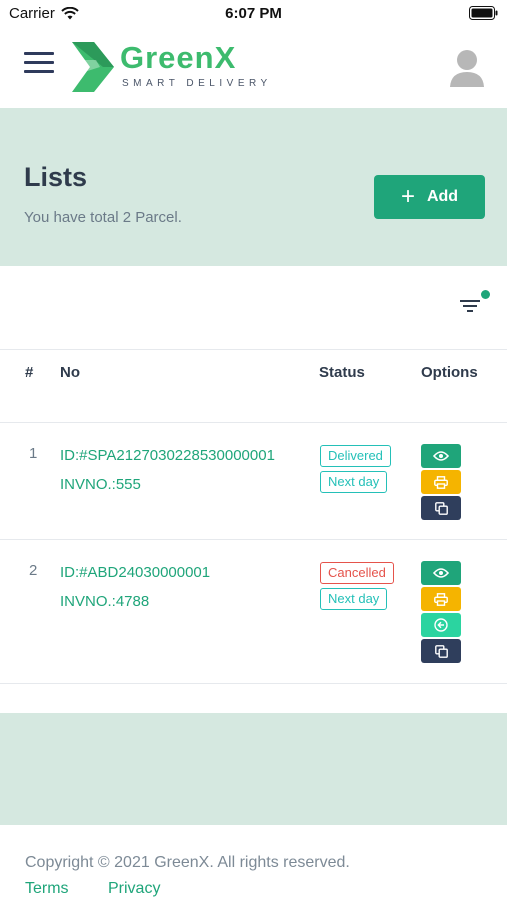 Image resolution: width=507 pixels, height=900 pixels. Describe the element at coordinates (197, 83) in the screenshot. I see `brand-tagline: SMART DELIVERY` at that location.